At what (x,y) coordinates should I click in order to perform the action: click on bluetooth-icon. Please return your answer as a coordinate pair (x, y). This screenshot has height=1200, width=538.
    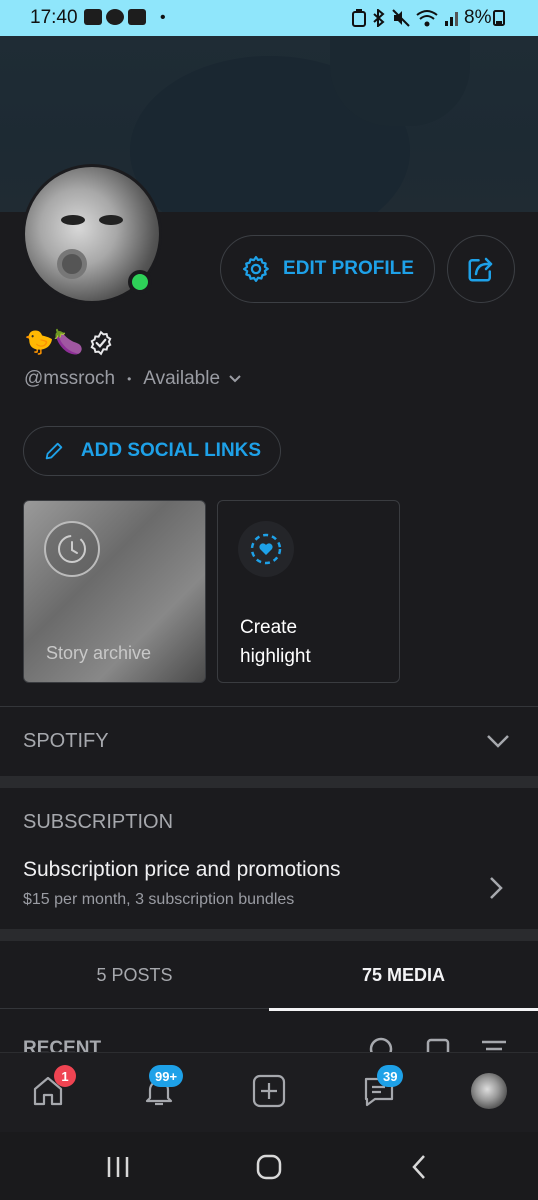
    Looking at the image, I should click on (379, 18).